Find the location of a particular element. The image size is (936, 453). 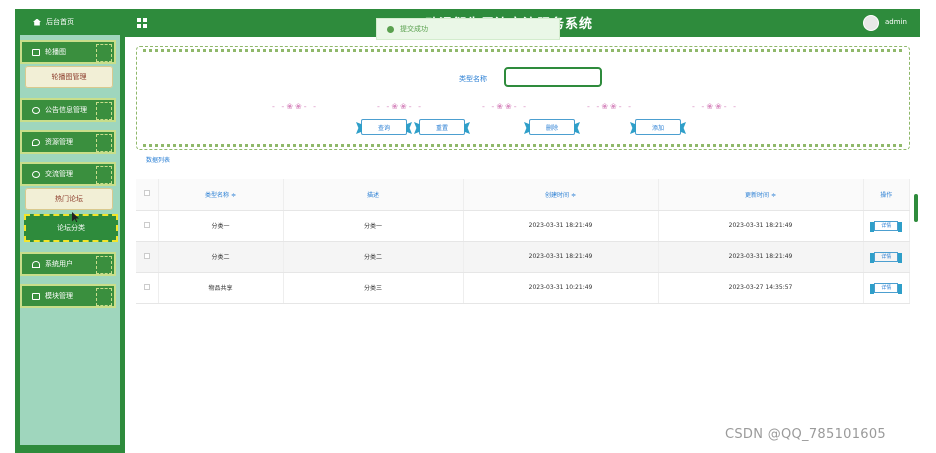

sidebar-item-resources: 资源管理 is located at coordinates (68, 142).